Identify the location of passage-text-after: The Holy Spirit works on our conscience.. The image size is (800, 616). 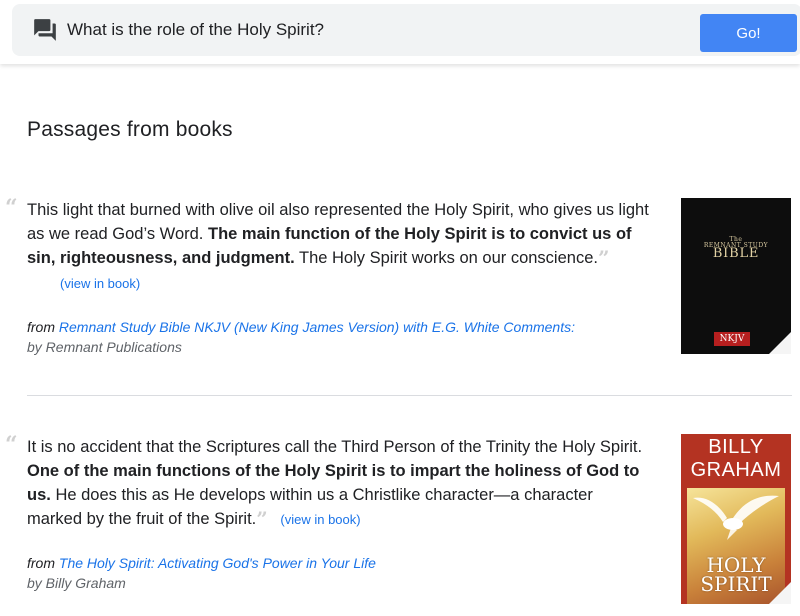
(448, 258).